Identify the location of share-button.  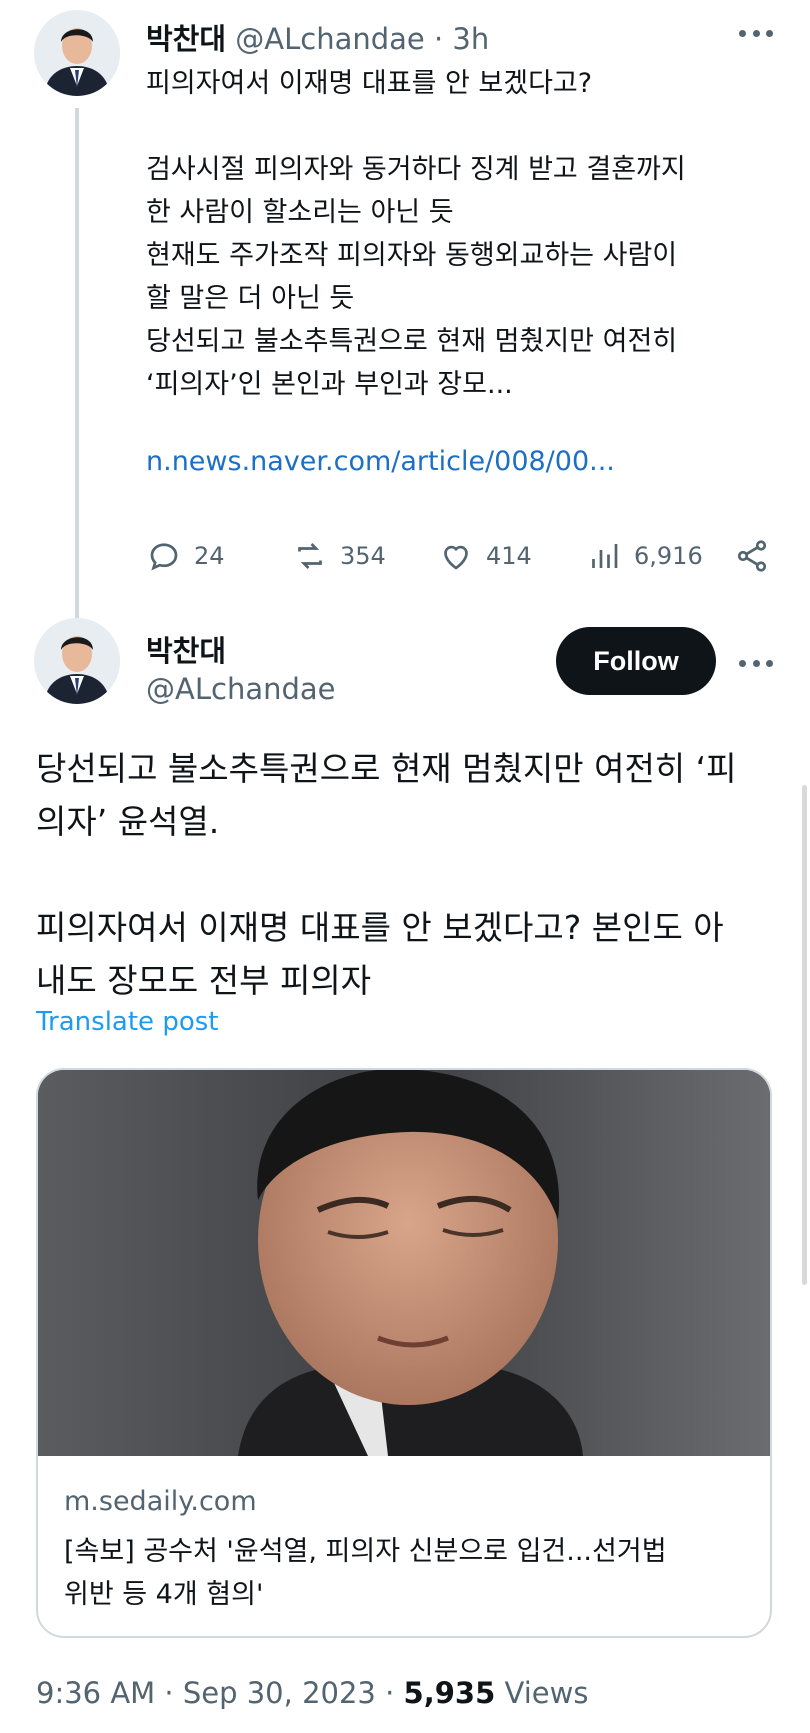
(752, 556).